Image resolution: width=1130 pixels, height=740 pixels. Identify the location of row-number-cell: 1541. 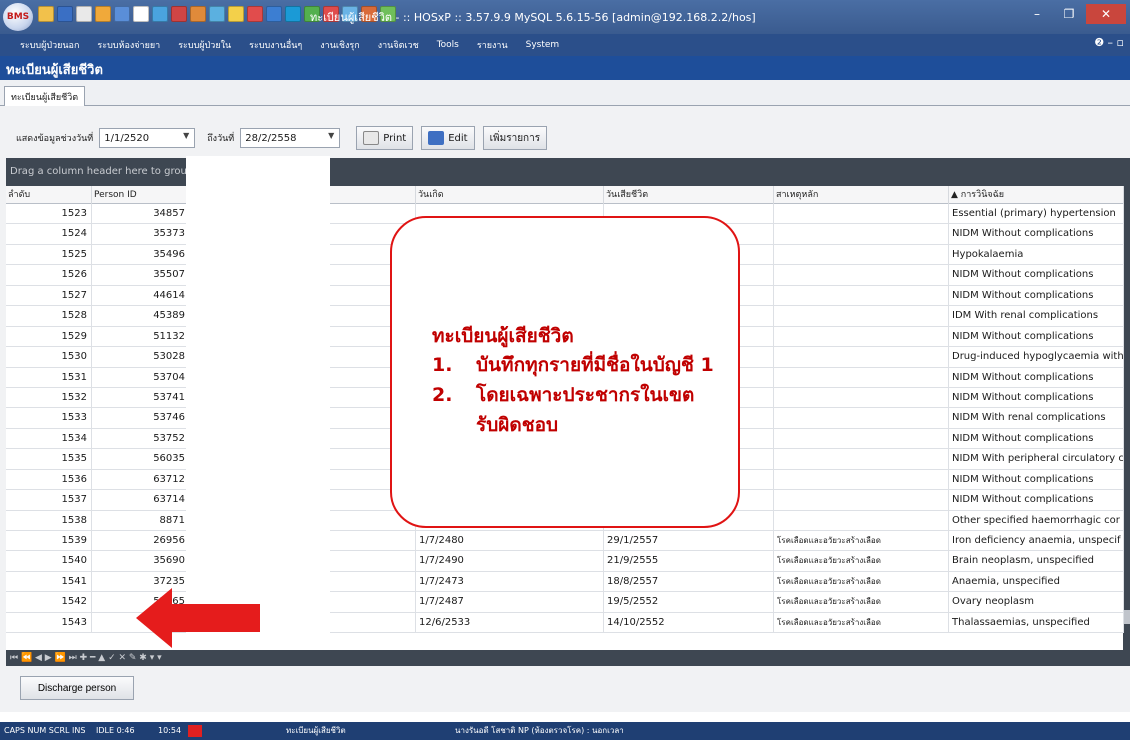
(49, 581).